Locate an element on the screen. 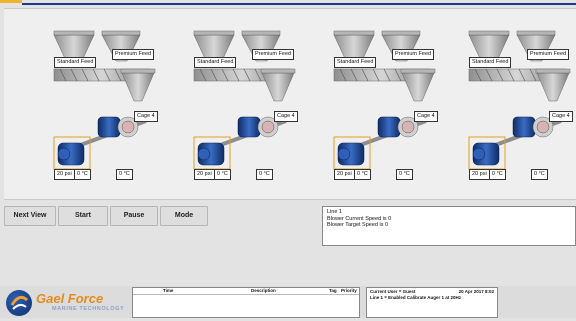 The image size is (576, 321). logo-subtitle: MARINE TECHNOLOGY is located at coordinates (88, 309).